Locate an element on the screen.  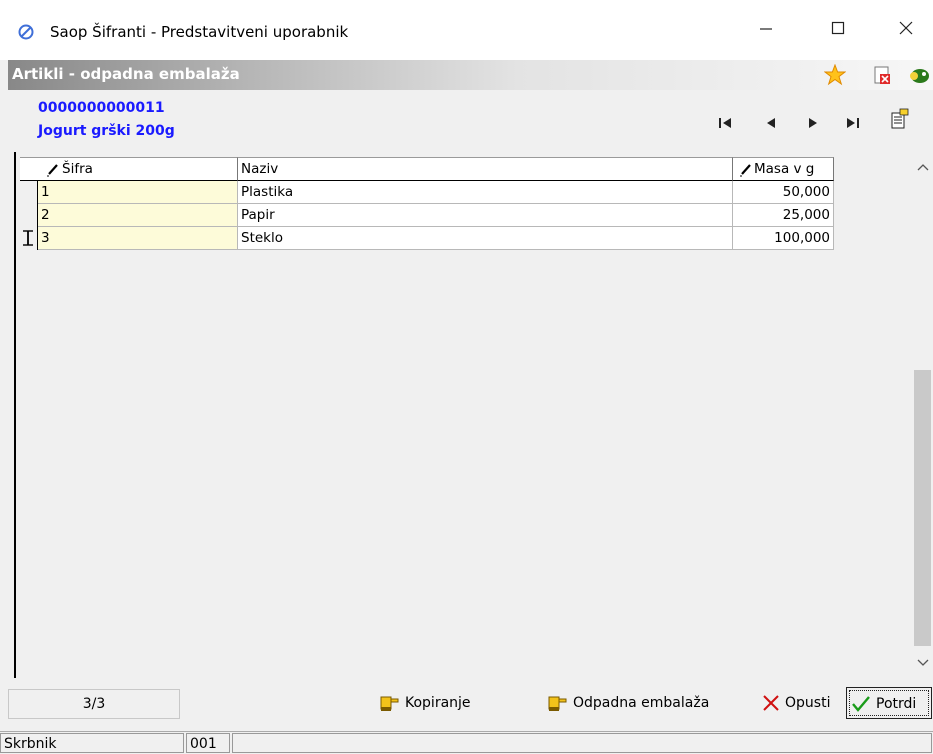
close-document-icon is located at coordinates (882, 75).